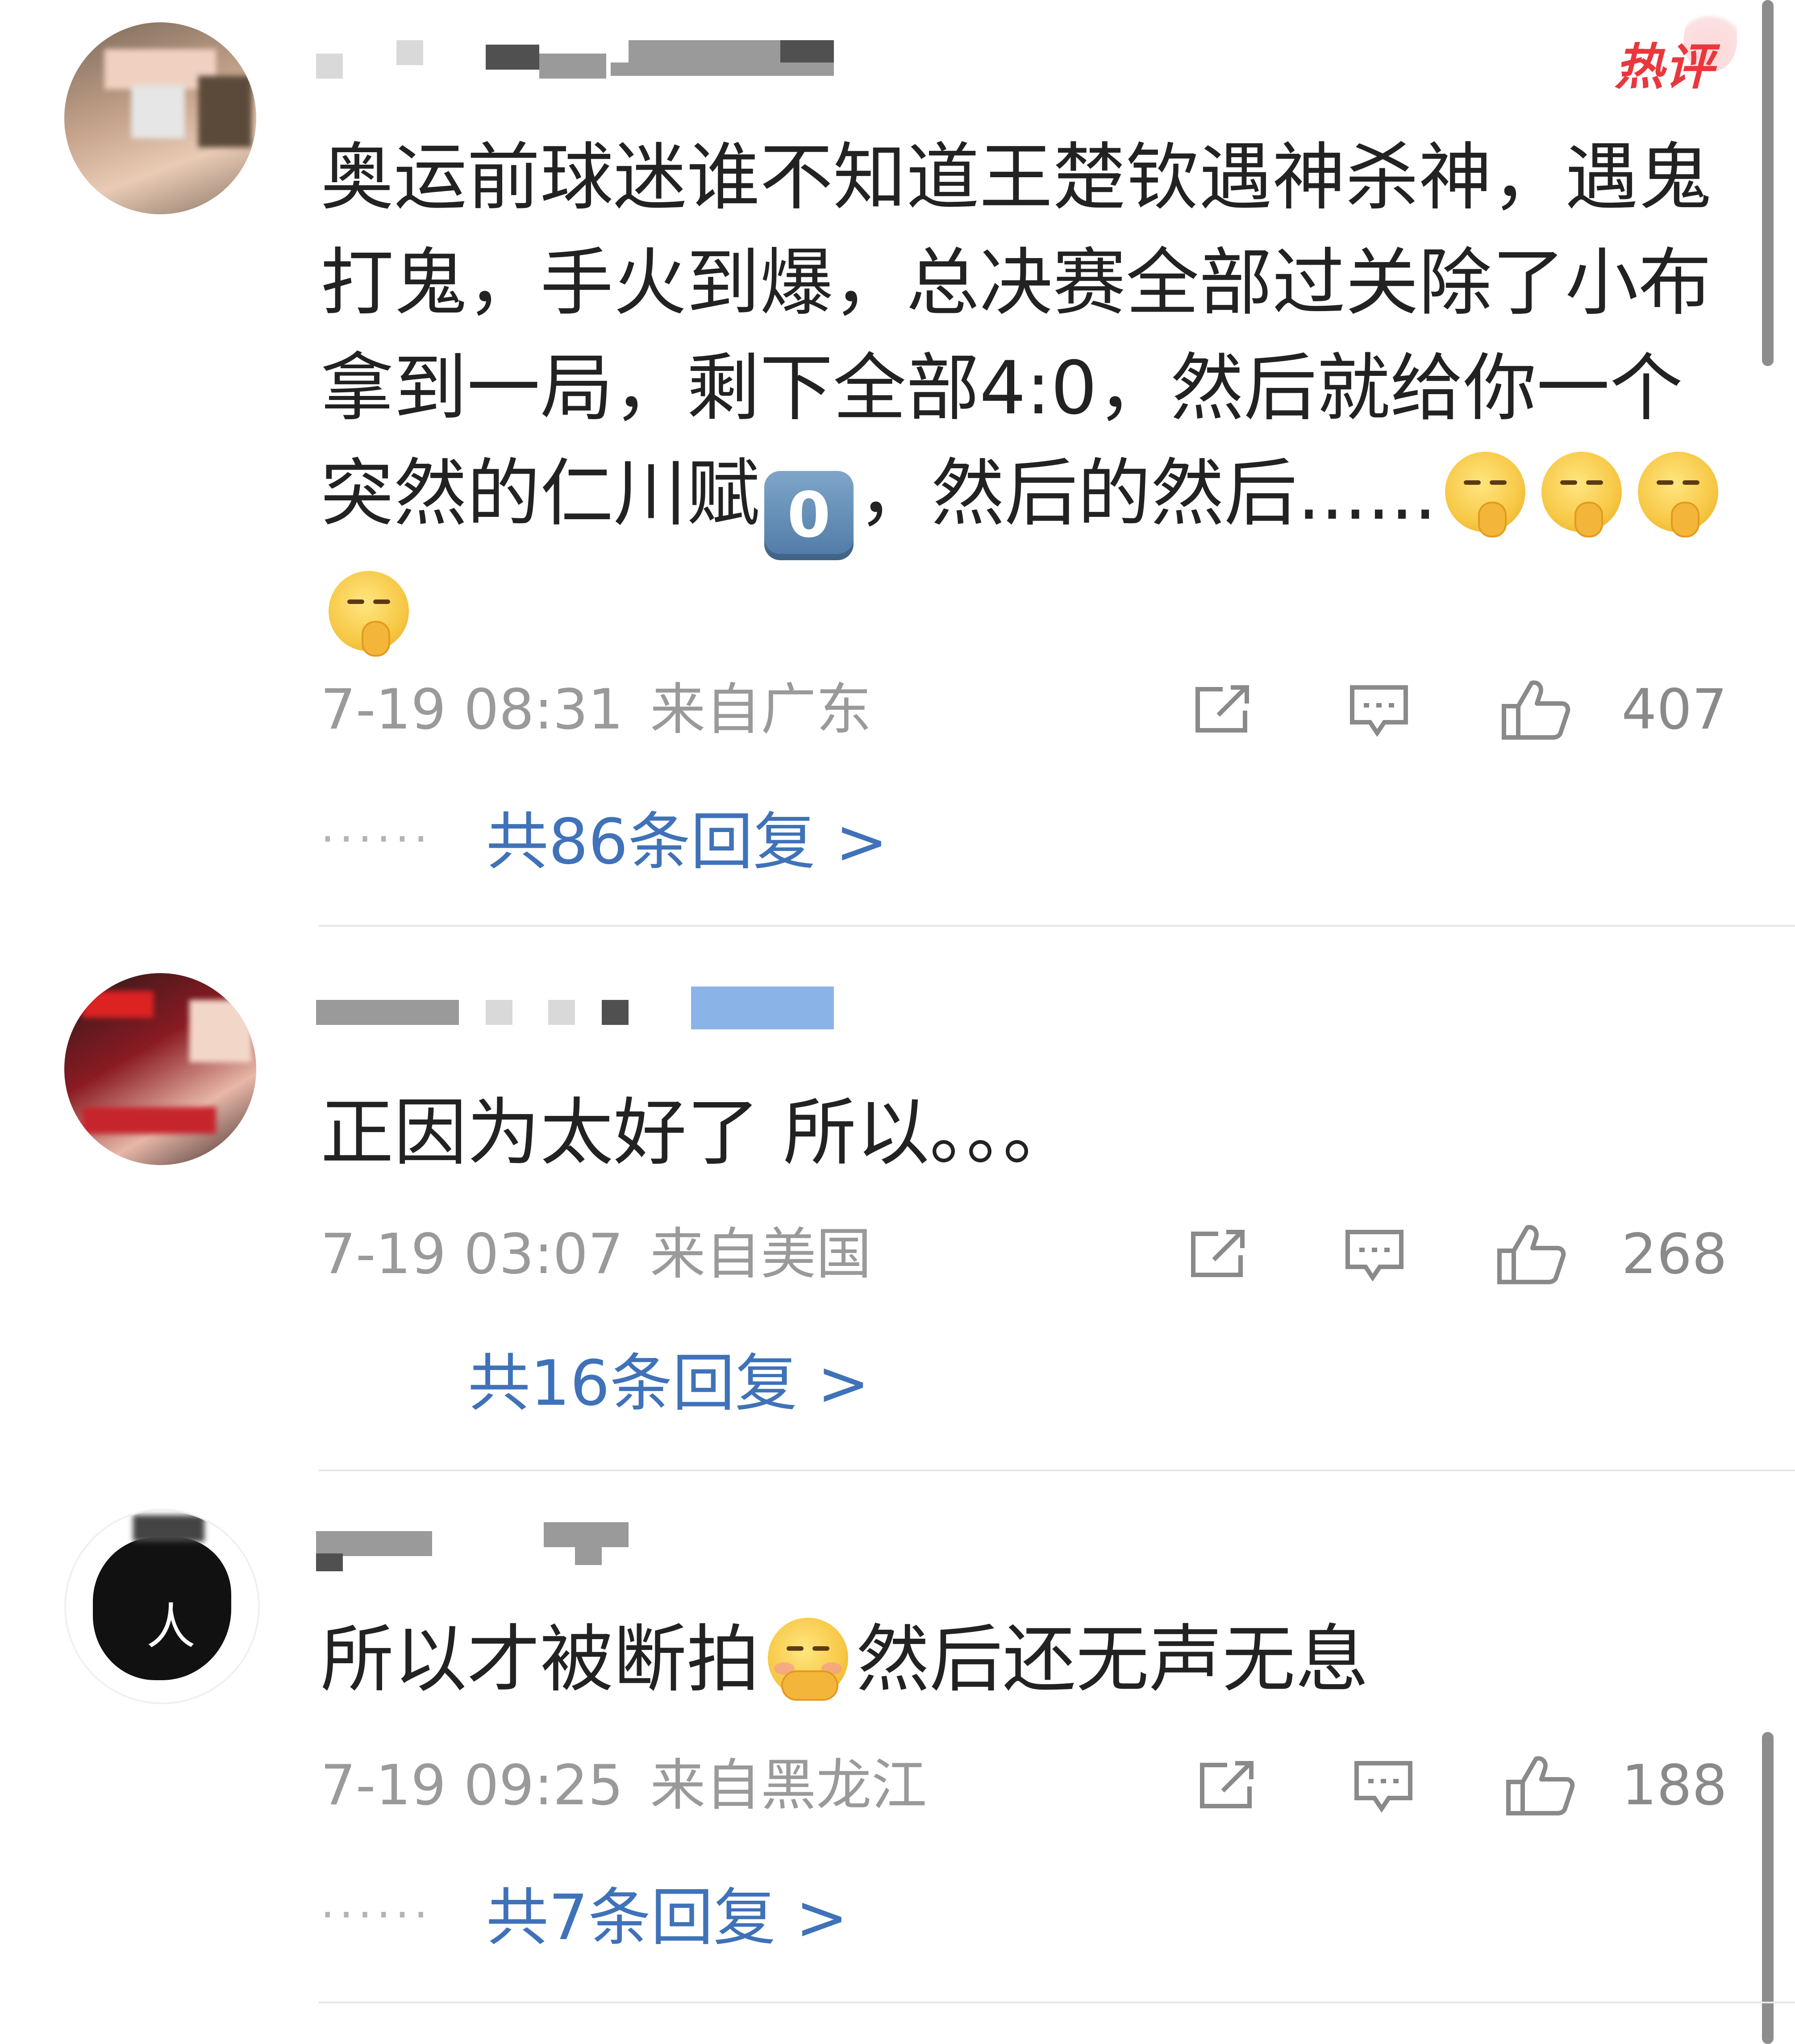 The width and height of the screenshot is (1795, 2044). What do you see at coordinates (667, 1918) in the screenshot?
I see `replies-count-label: 共7条回复 >` at bounding box center [667, 1918].